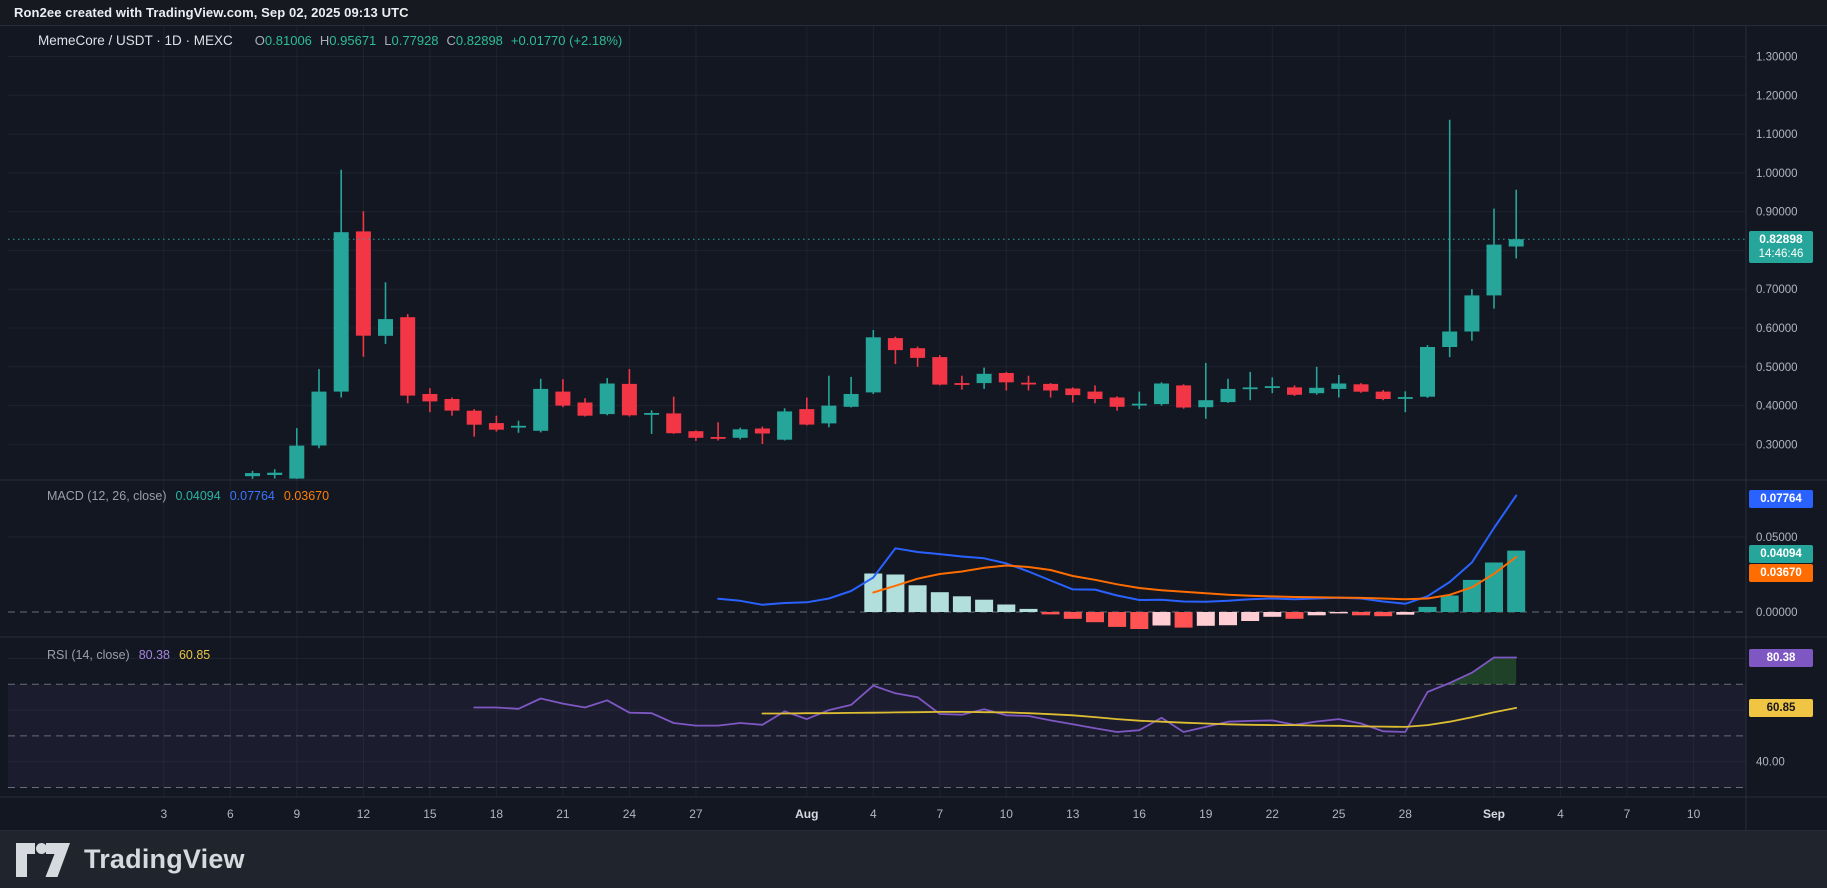 The image size is (1827, 888). I want to click on svg-text: Sep, so click(1494, 814).